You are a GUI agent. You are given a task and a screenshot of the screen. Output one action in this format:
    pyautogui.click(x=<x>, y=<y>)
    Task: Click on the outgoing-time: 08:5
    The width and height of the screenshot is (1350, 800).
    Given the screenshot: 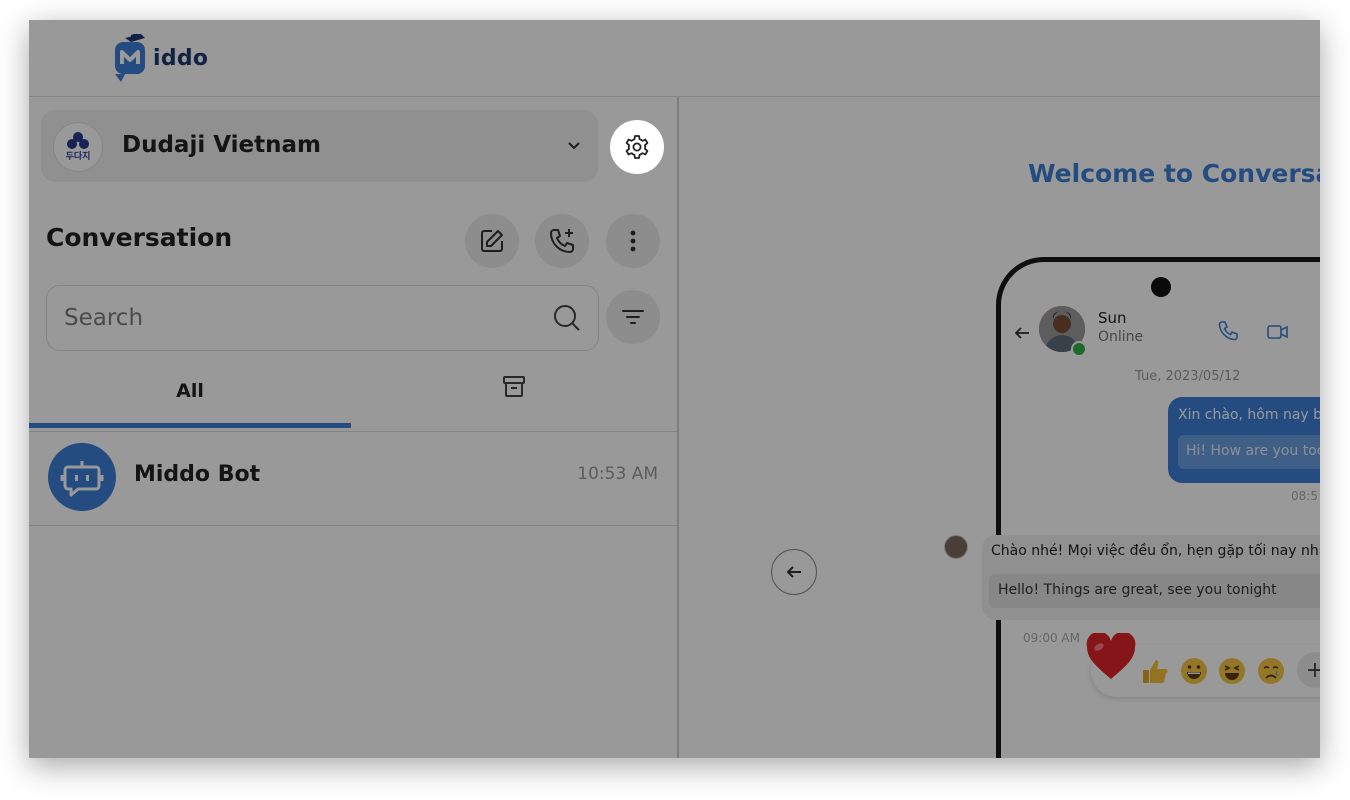 What is the action you would take?
    pyautogui.click(x=1304, y=496)
    